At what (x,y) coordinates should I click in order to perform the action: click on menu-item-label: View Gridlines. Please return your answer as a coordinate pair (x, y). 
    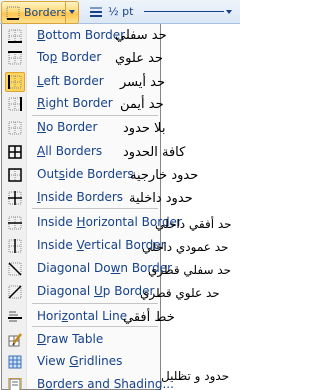
    Looking at the image, I should click on (80, 361).